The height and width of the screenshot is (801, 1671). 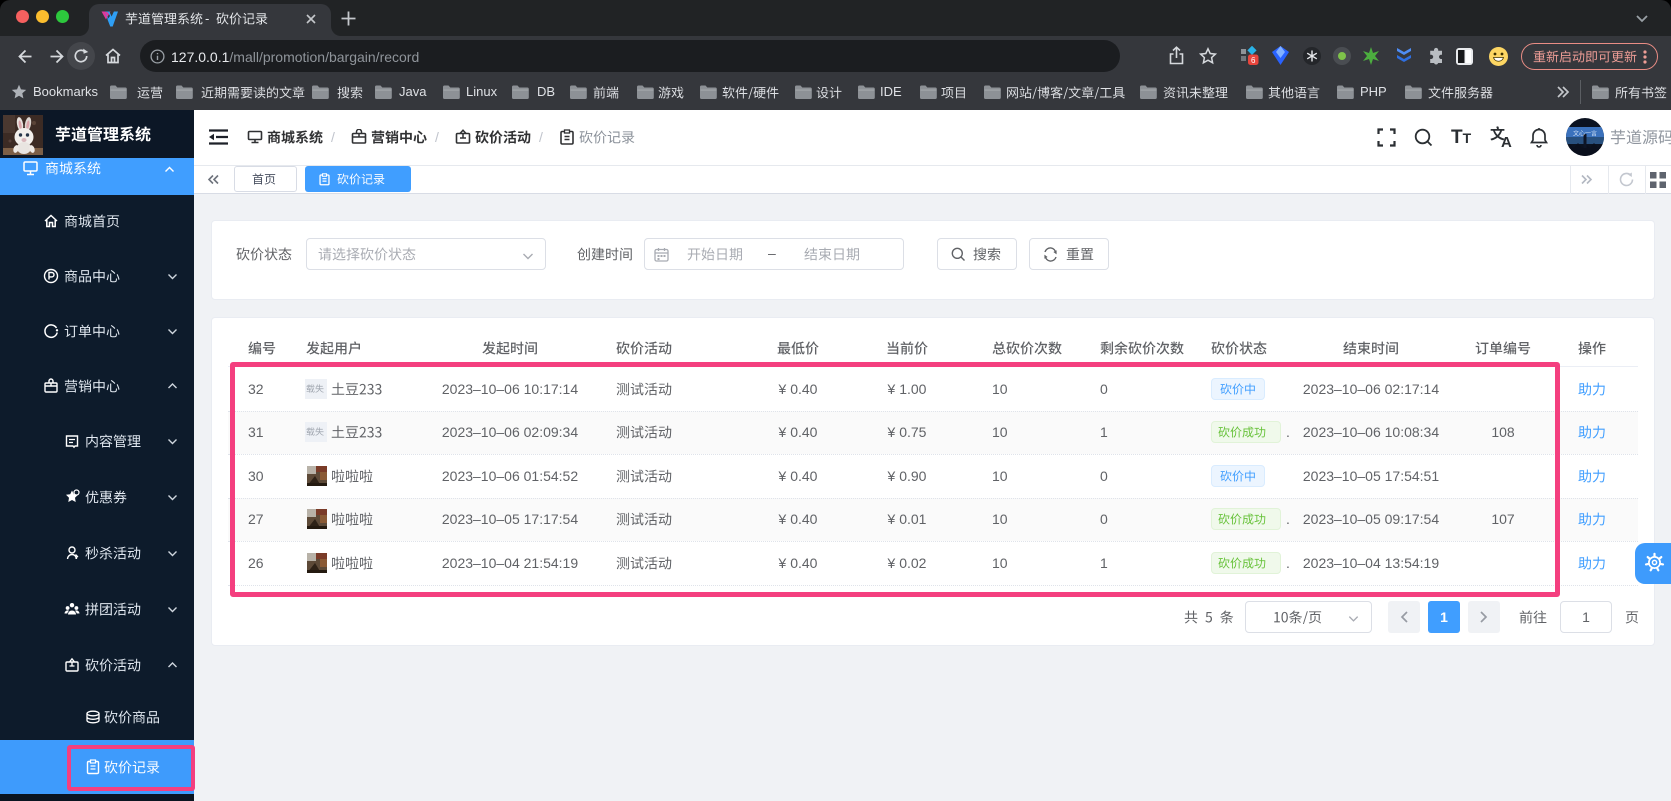 What do you see at coordinates (1253, 60) in the screenshot?
I see `svg-text: 6` at bounding box center [1253, 60].